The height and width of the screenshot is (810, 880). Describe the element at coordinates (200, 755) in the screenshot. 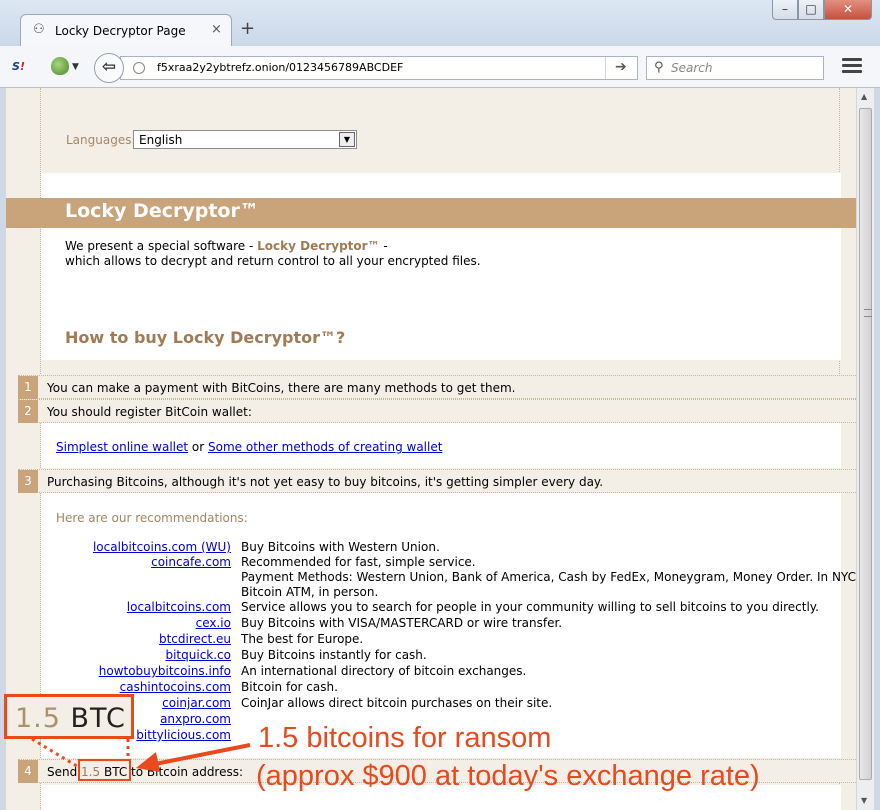

I see `pointer-arrow` at that location.